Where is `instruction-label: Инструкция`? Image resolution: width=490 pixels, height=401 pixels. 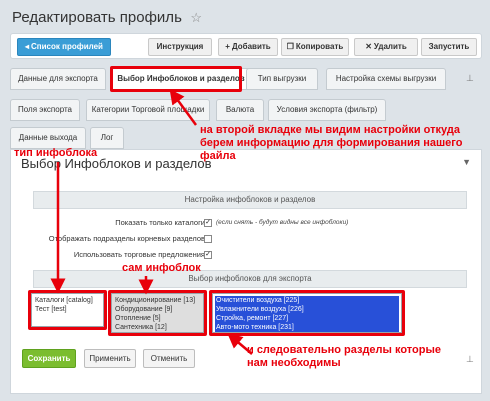
instruction-label: Инструкция is located at coordinates (180, 46).